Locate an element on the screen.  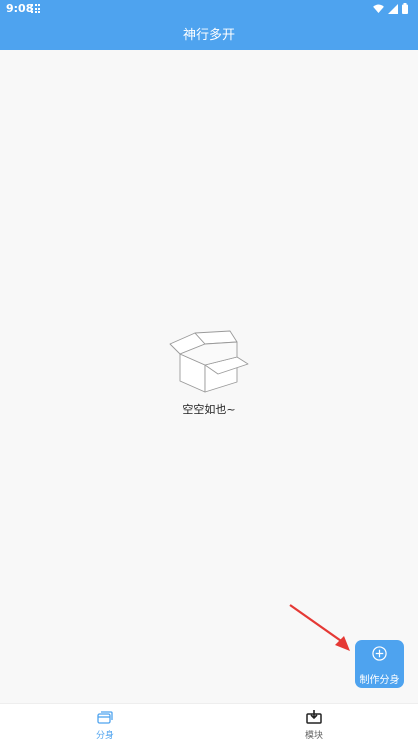
signal-icon is located at coordinates (393, 8).